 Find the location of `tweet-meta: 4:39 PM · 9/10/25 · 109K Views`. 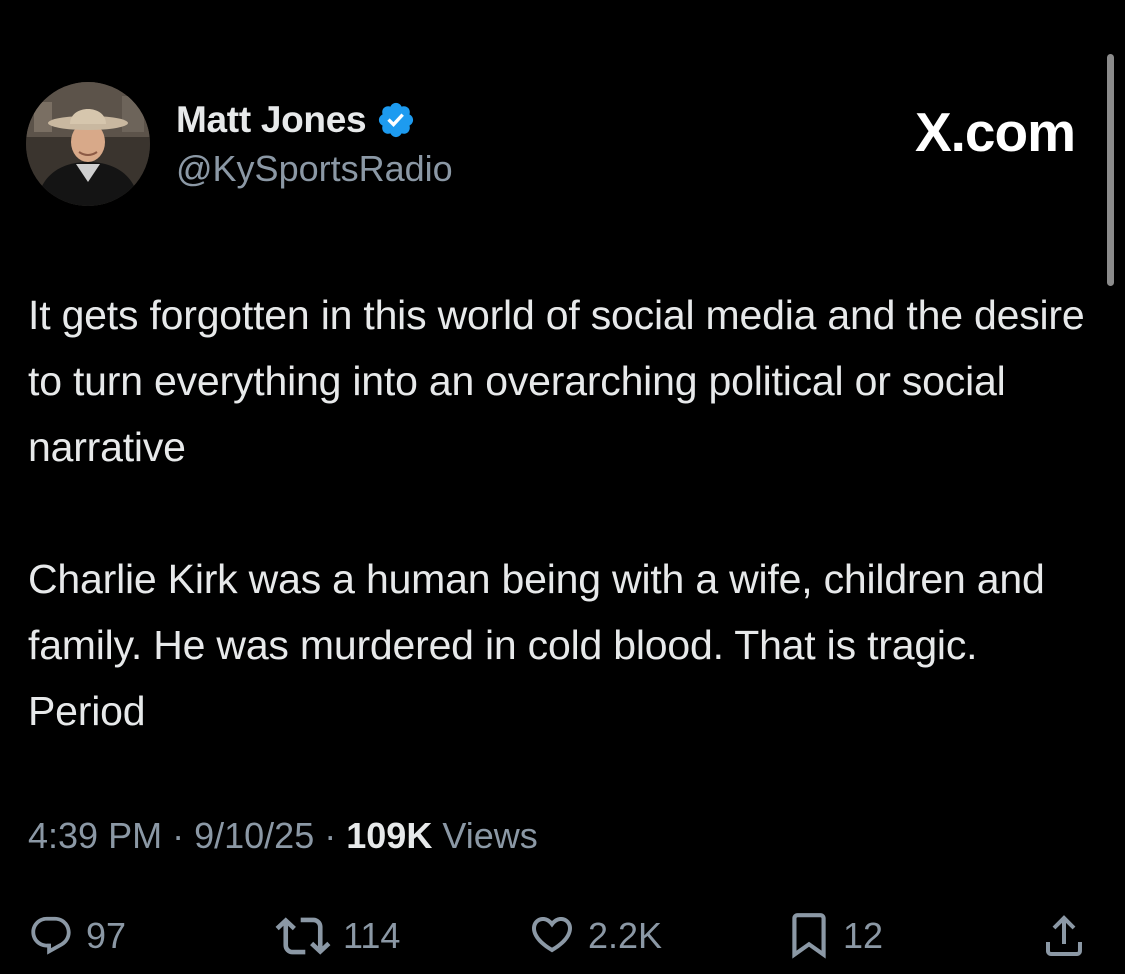

tweet-meta: 4:39 PM · 9/10/25 · 109K Views is located at coordinates (283, 836).